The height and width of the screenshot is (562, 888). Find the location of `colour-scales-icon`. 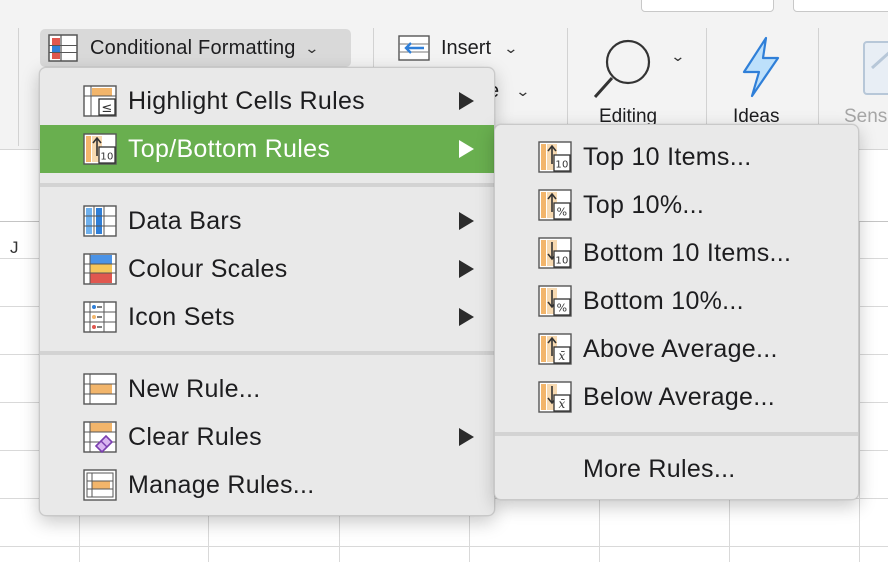

colour-scales-icon is located at coordinates (100, 269).